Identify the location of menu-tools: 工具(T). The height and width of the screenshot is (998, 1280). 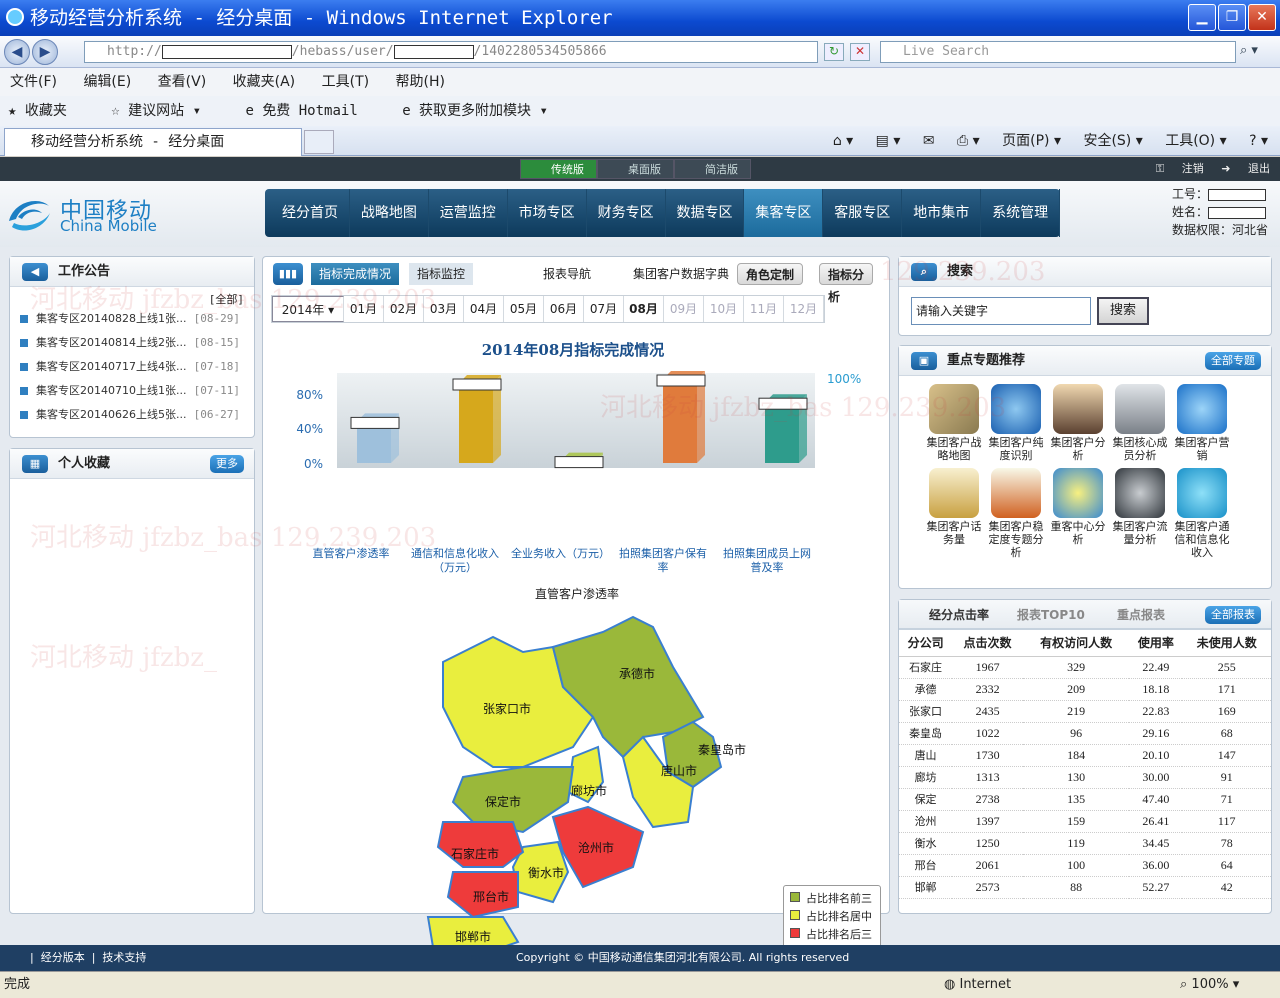
(345, 82).